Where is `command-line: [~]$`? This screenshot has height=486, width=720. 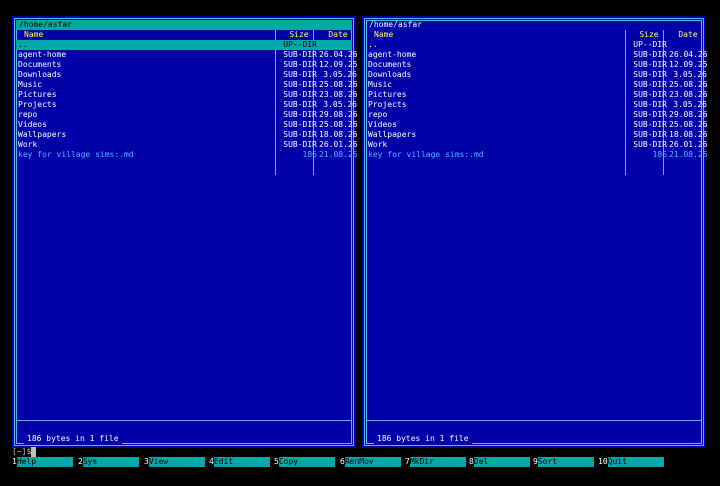 command-line: [~]$ is located at coordinates (362, 452).